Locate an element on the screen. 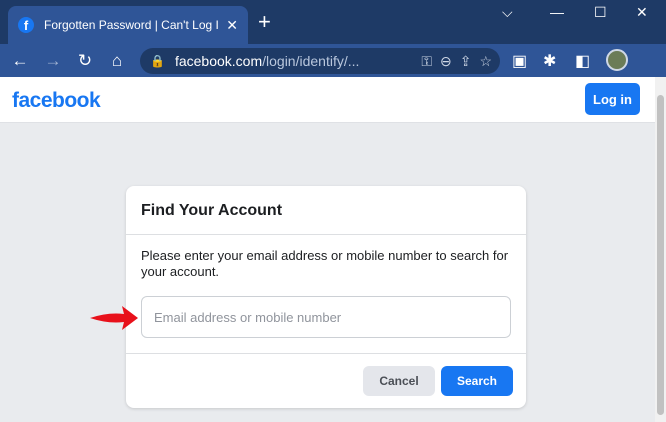 The height and width of the screenshot is (422, 666). key-icon: ⚿ is located at coordinates (426, 61).